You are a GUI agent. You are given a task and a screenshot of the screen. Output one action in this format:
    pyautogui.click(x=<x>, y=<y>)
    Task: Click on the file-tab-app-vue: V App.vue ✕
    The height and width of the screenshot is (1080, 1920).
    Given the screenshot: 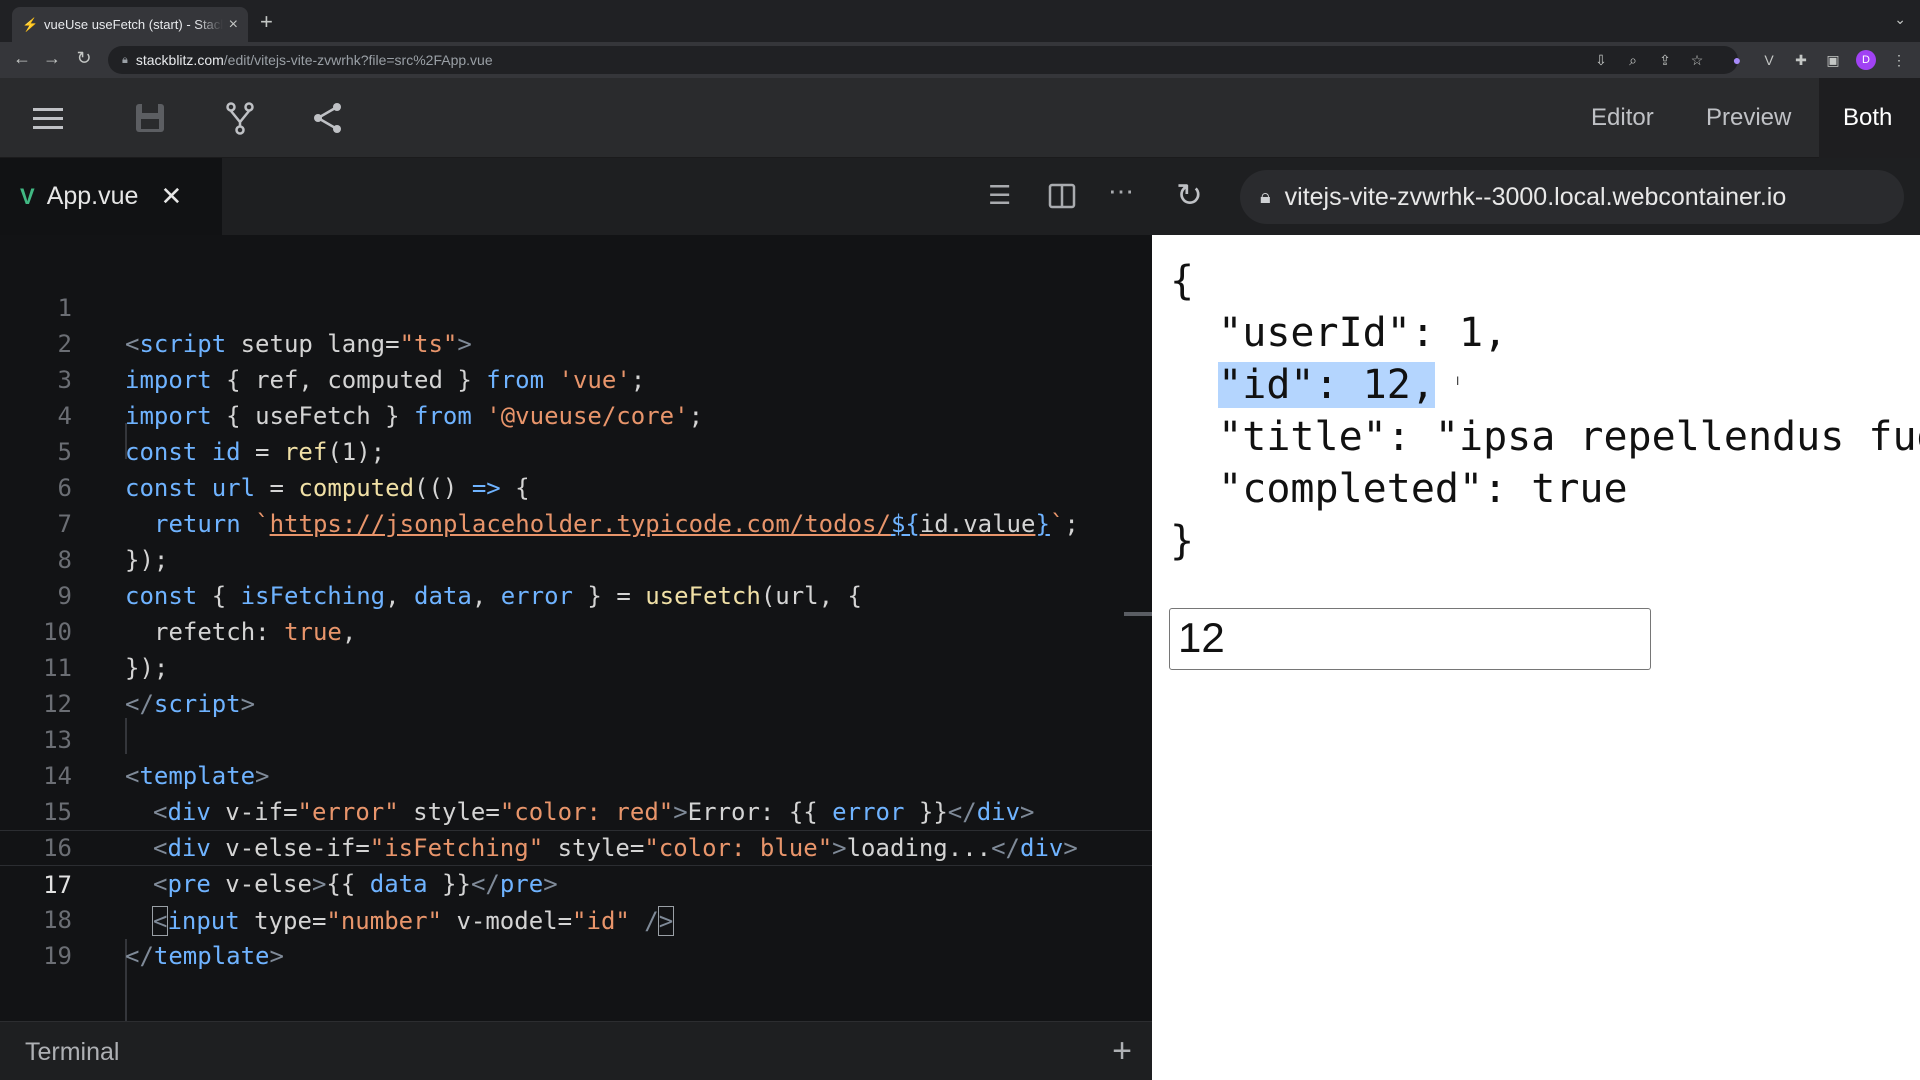 What is the action you would take?
    pyautogui.click(x=111, y=196)
    